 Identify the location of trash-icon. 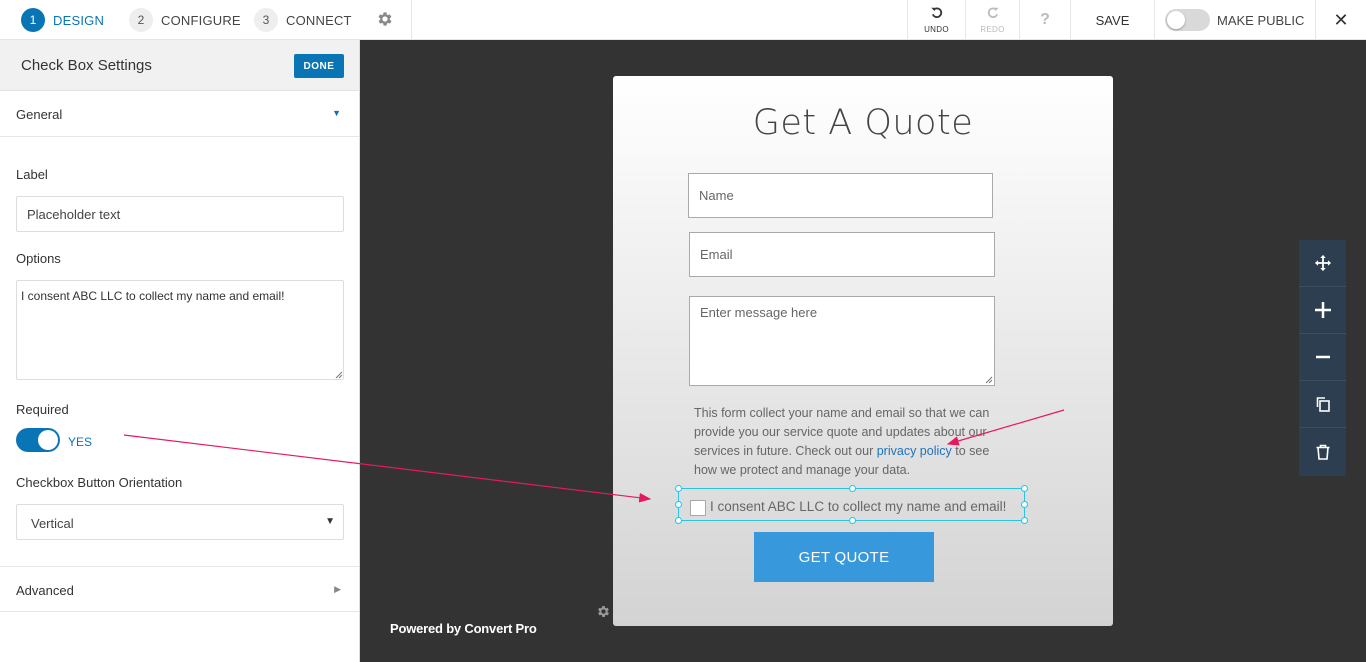
(1322, 451).